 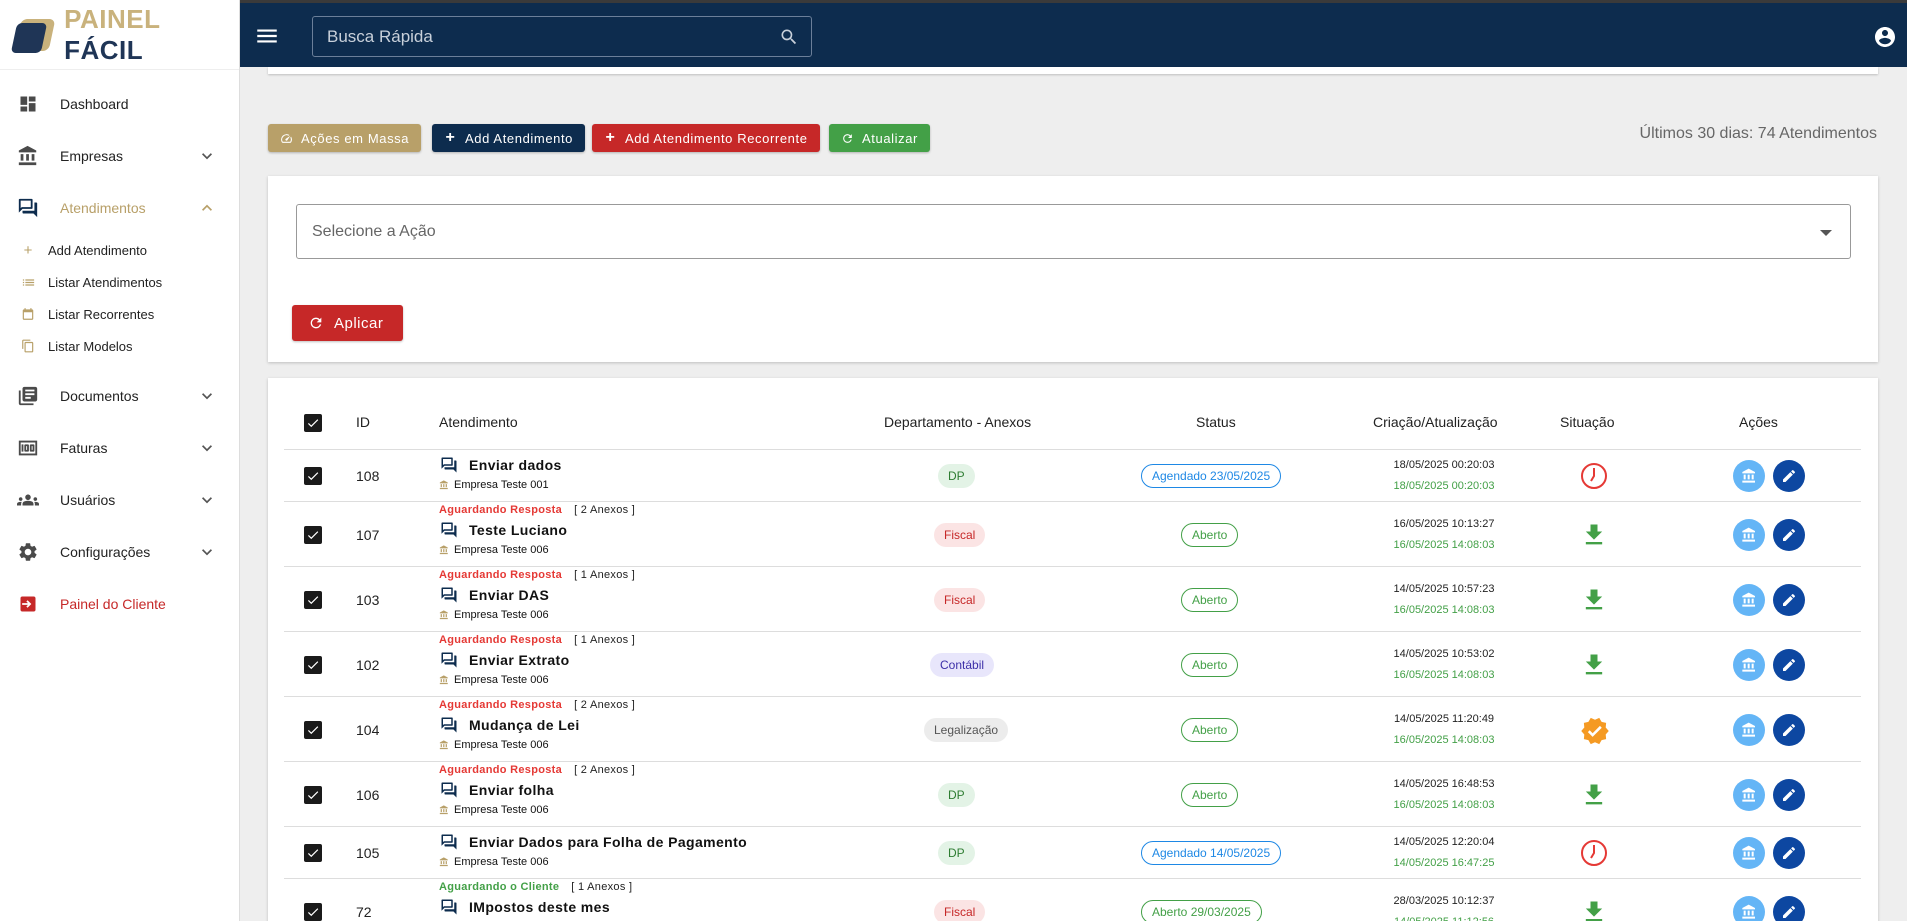 I want to click on submenu-item-listar-recorrentes: Listar Recorrentes, so click(x=119, y=314).